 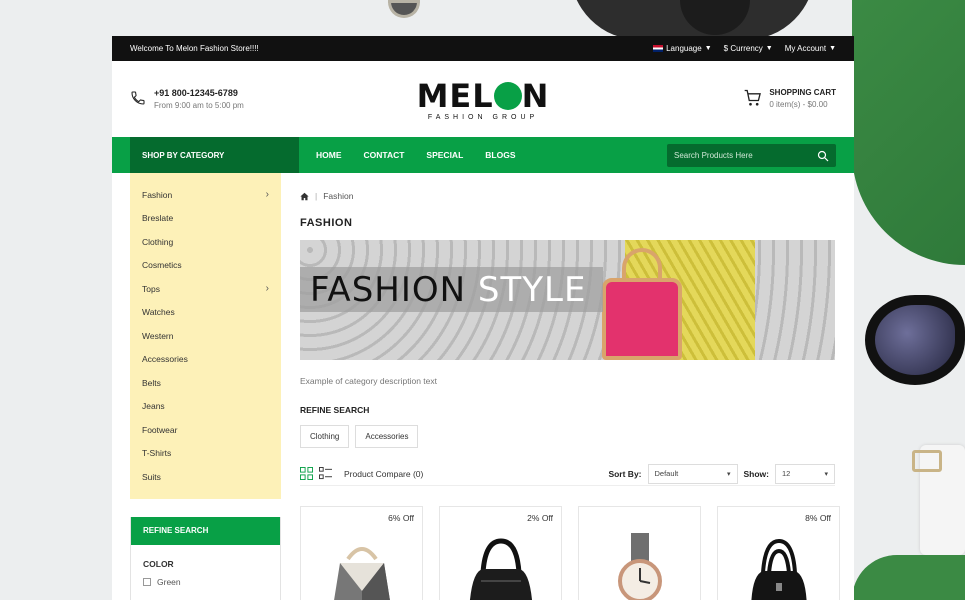 What do you see at coordinates (742, 155) in the screenshot?
I see `search-input` at bounding box center [742, 155].